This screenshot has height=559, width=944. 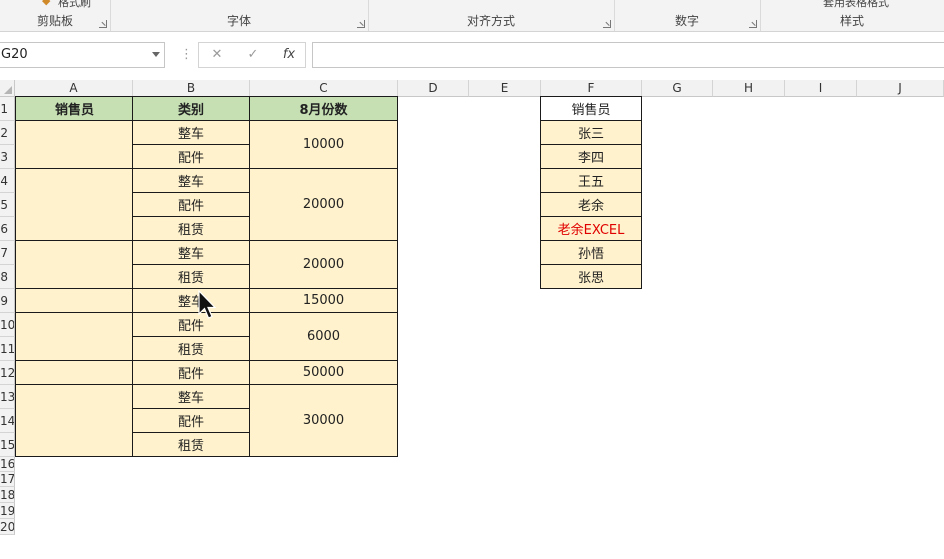 I want to click on formula-buttons: ✕ ✓ fx, so click(x=252, y=55).